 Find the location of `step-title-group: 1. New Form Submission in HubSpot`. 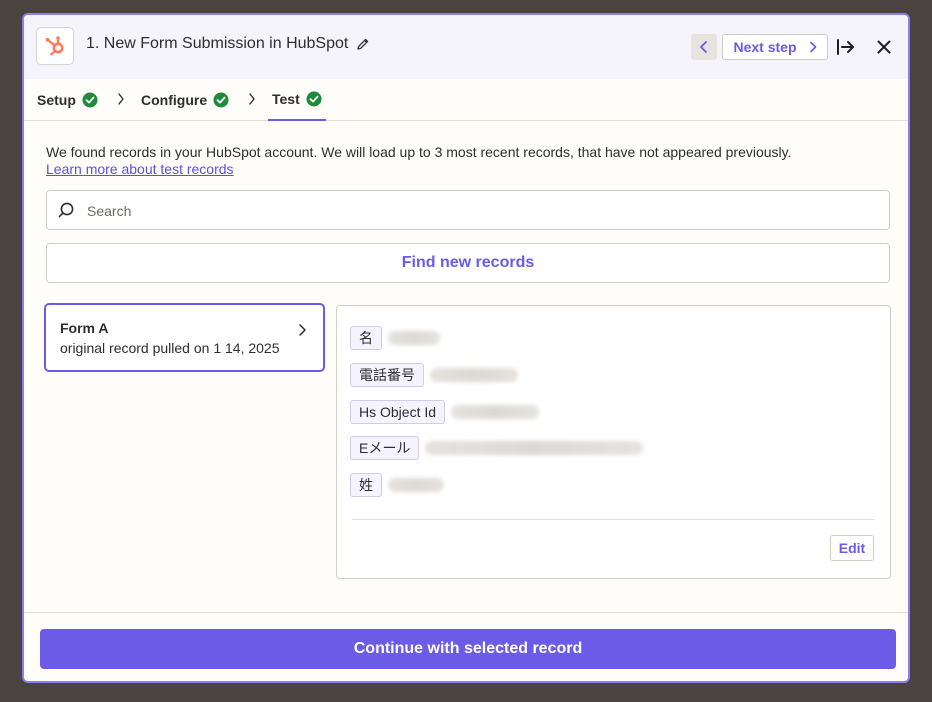

step-title-group: 1. New Form Submission in HubSpot is located at coordinates (228, 44).